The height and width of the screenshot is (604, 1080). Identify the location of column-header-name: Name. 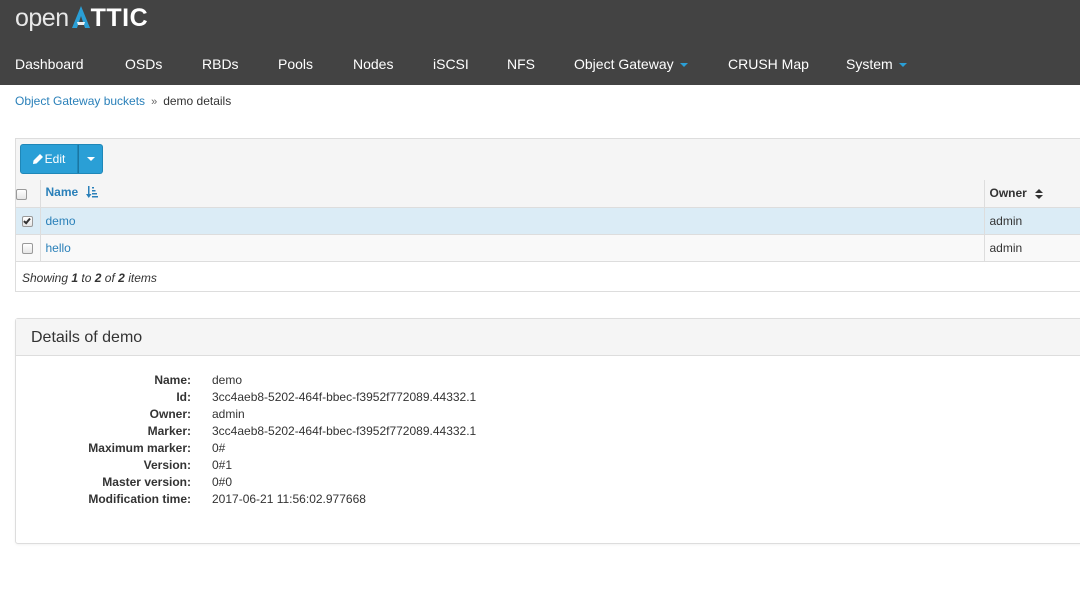
(512, 194).